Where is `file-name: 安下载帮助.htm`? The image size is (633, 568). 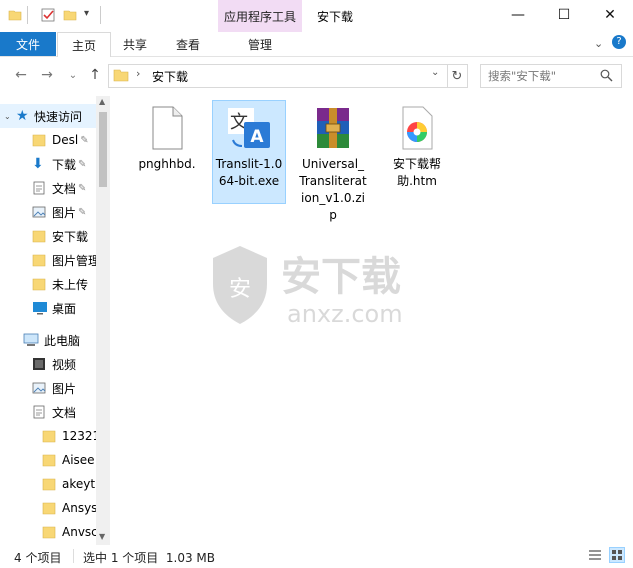
file-name: 安下载帮助.htm is located at coordinates (416, 172).